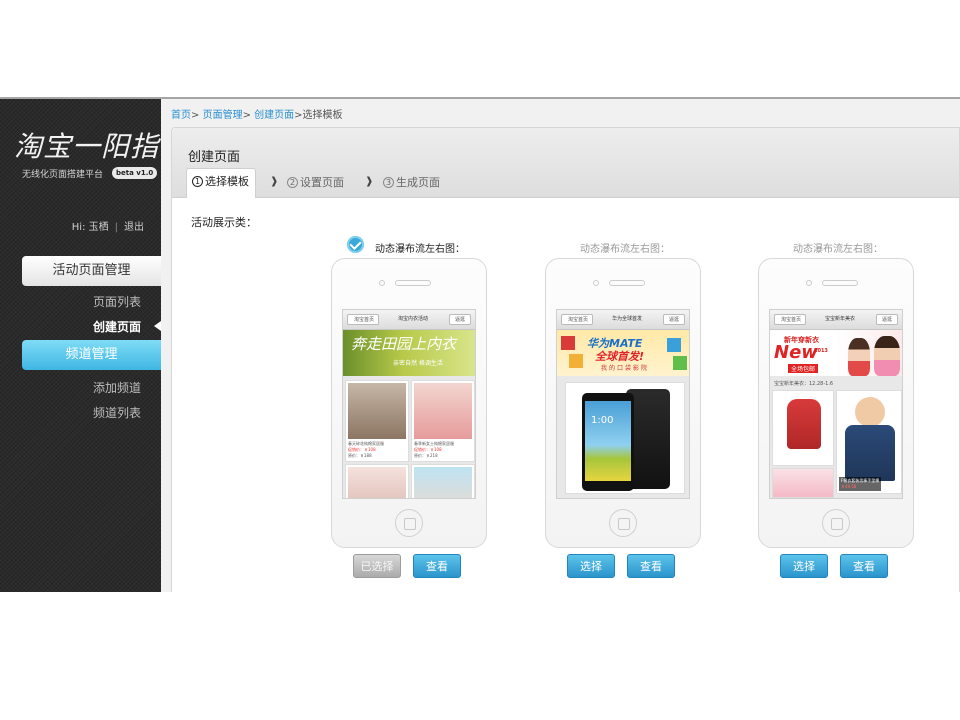 The image size is (960, 720). Describe the element at coordinates (70, 301) in the screenshot. I see `nav-item-page-list: 页面列表` at that location.